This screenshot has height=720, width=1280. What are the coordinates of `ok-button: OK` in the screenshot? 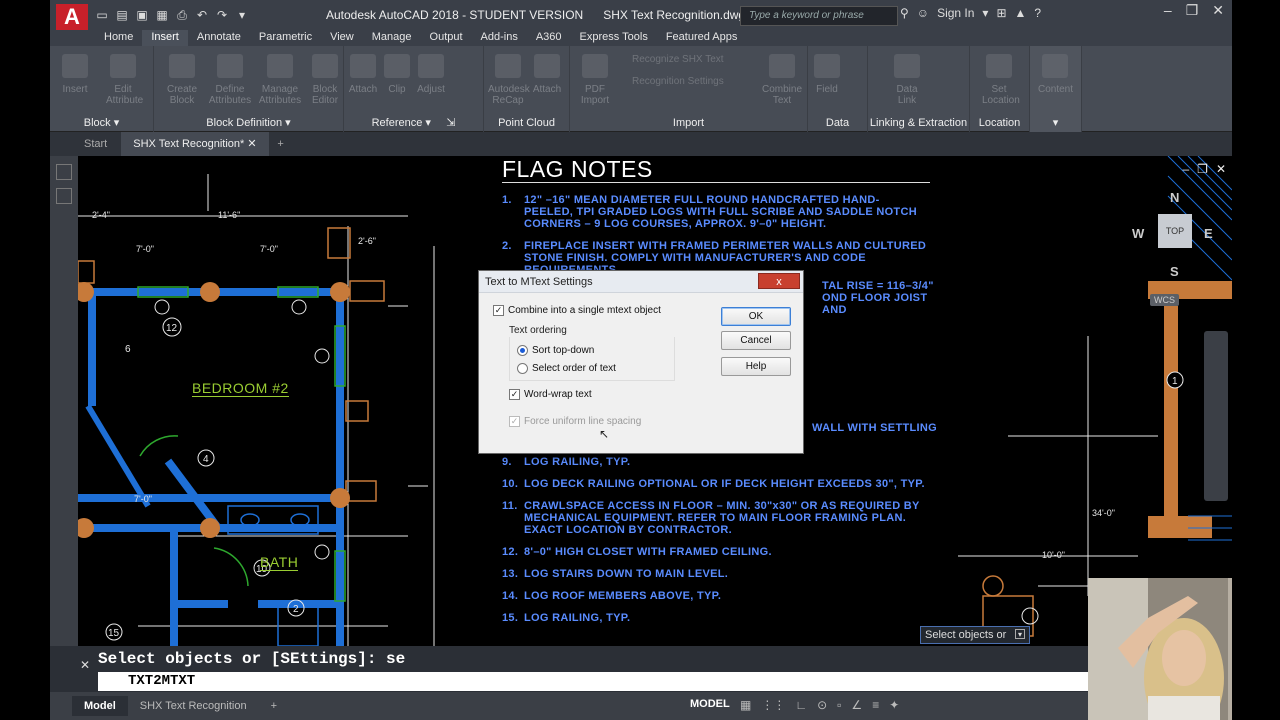 It's located at (756, 316).